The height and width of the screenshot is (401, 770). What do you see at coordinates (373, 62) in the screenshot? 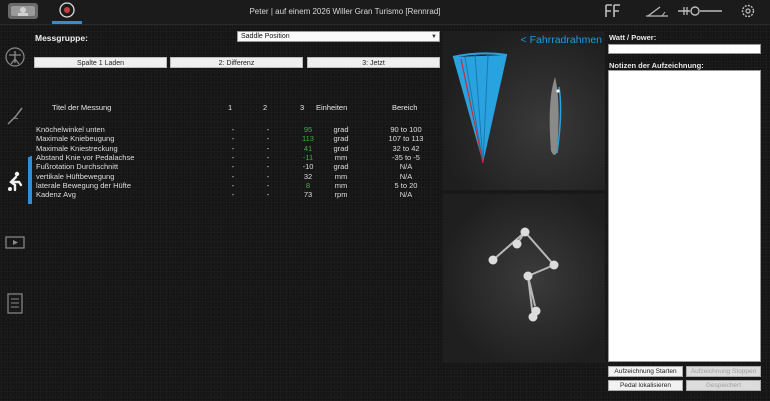
I see `now-button: 3: Jetzt` at bounding box center [373, 62].